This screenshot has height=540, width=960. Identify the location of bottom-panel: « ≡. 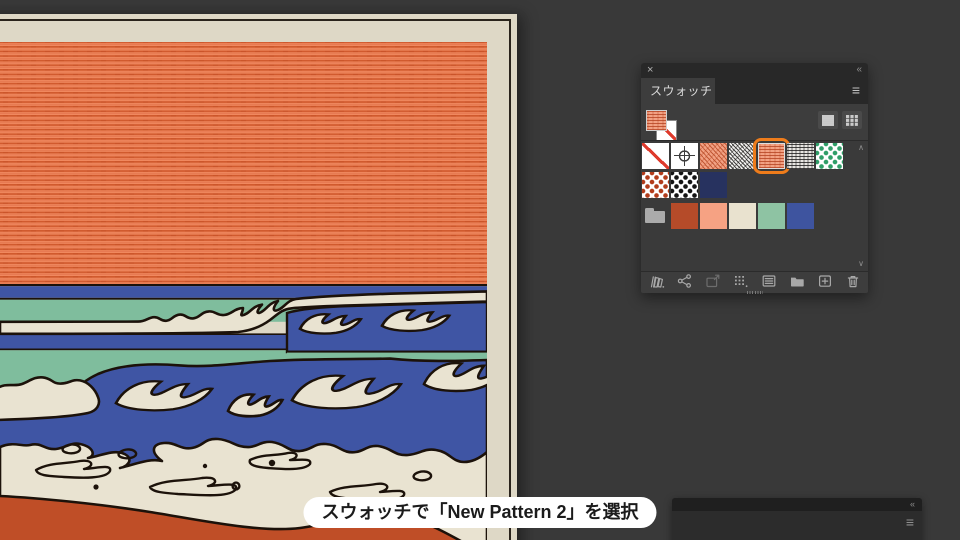
(797, 519).